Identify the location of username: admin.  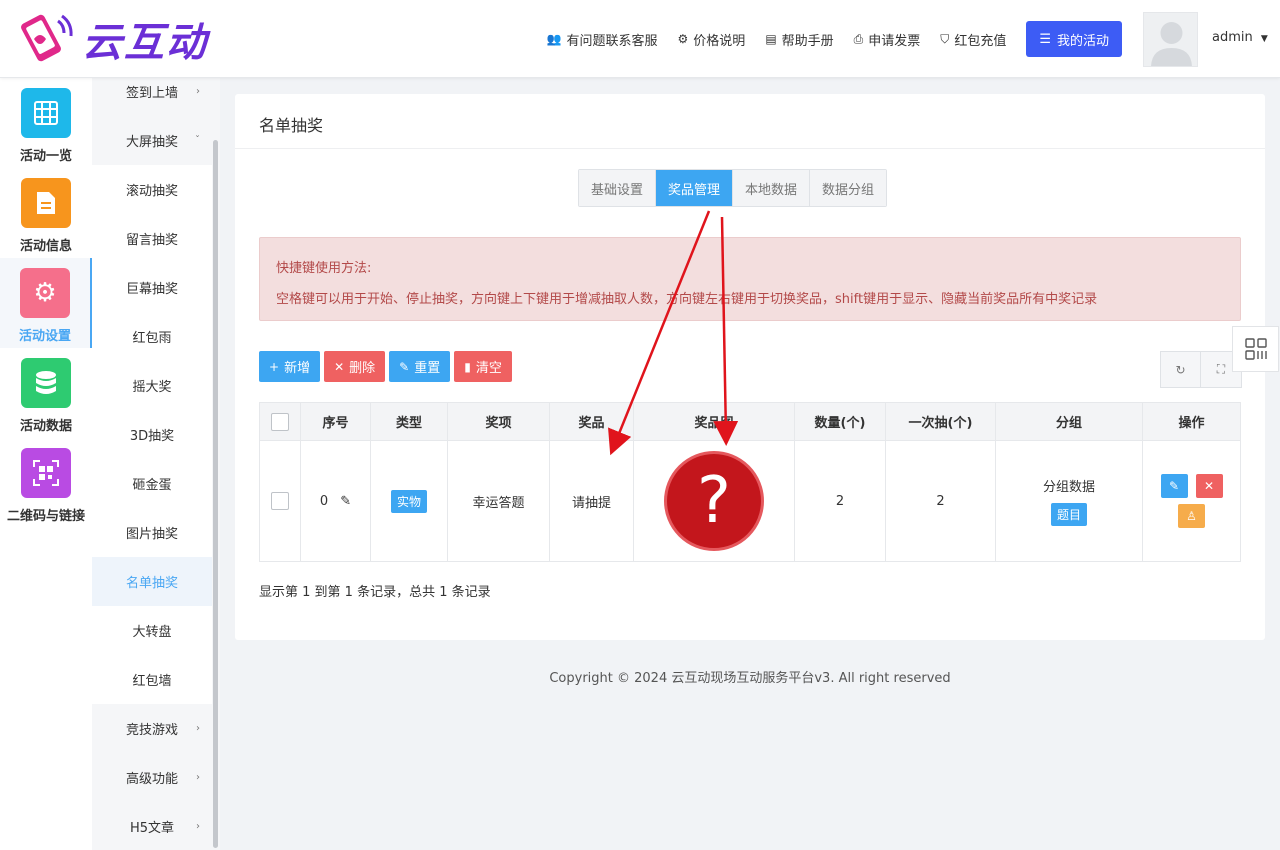
(1232, 37).